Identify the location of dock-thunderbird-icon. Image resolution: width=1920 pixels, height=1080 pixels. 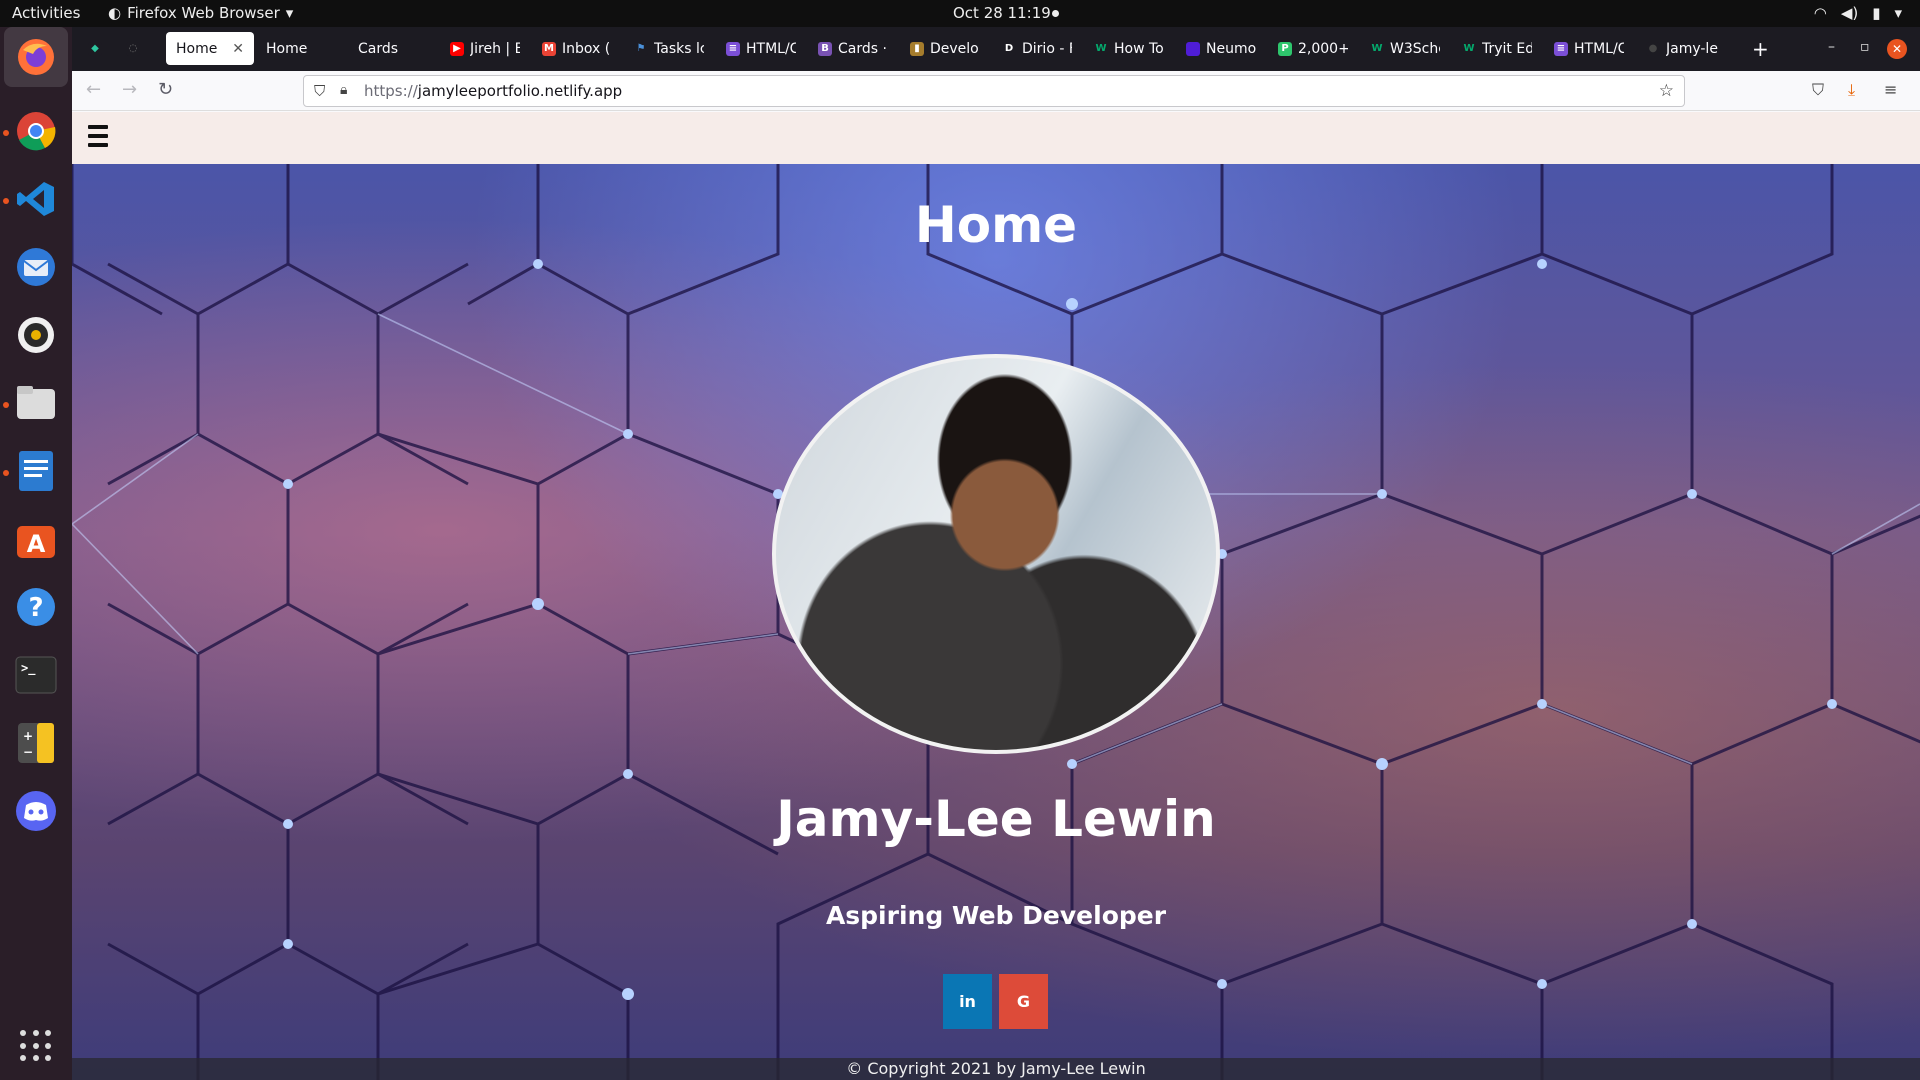
(36, 267).